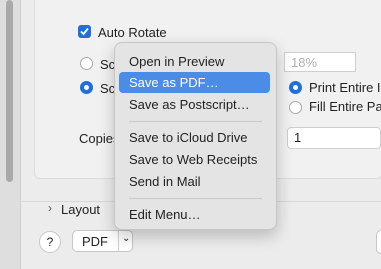  What do you see at coordinates (132, 32) in the screenshot?
I see `auto-rotate-label: Auto Rotate` at bounding box center [132, 32].